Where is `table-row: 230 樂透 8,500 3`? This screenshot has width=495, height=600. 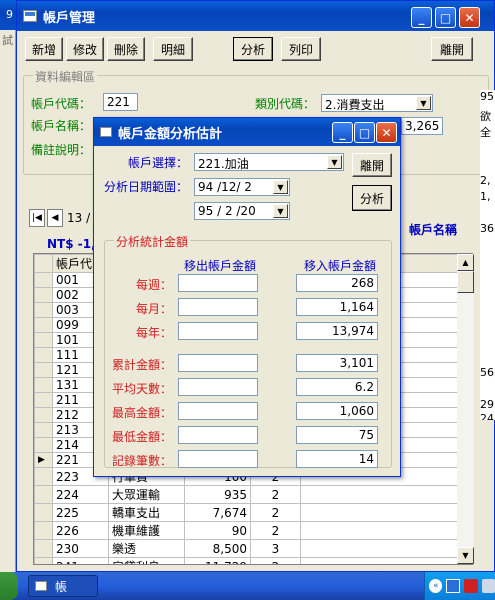 table-row: 230 樂透 8,500 3 is located at coordinates (253, 548).